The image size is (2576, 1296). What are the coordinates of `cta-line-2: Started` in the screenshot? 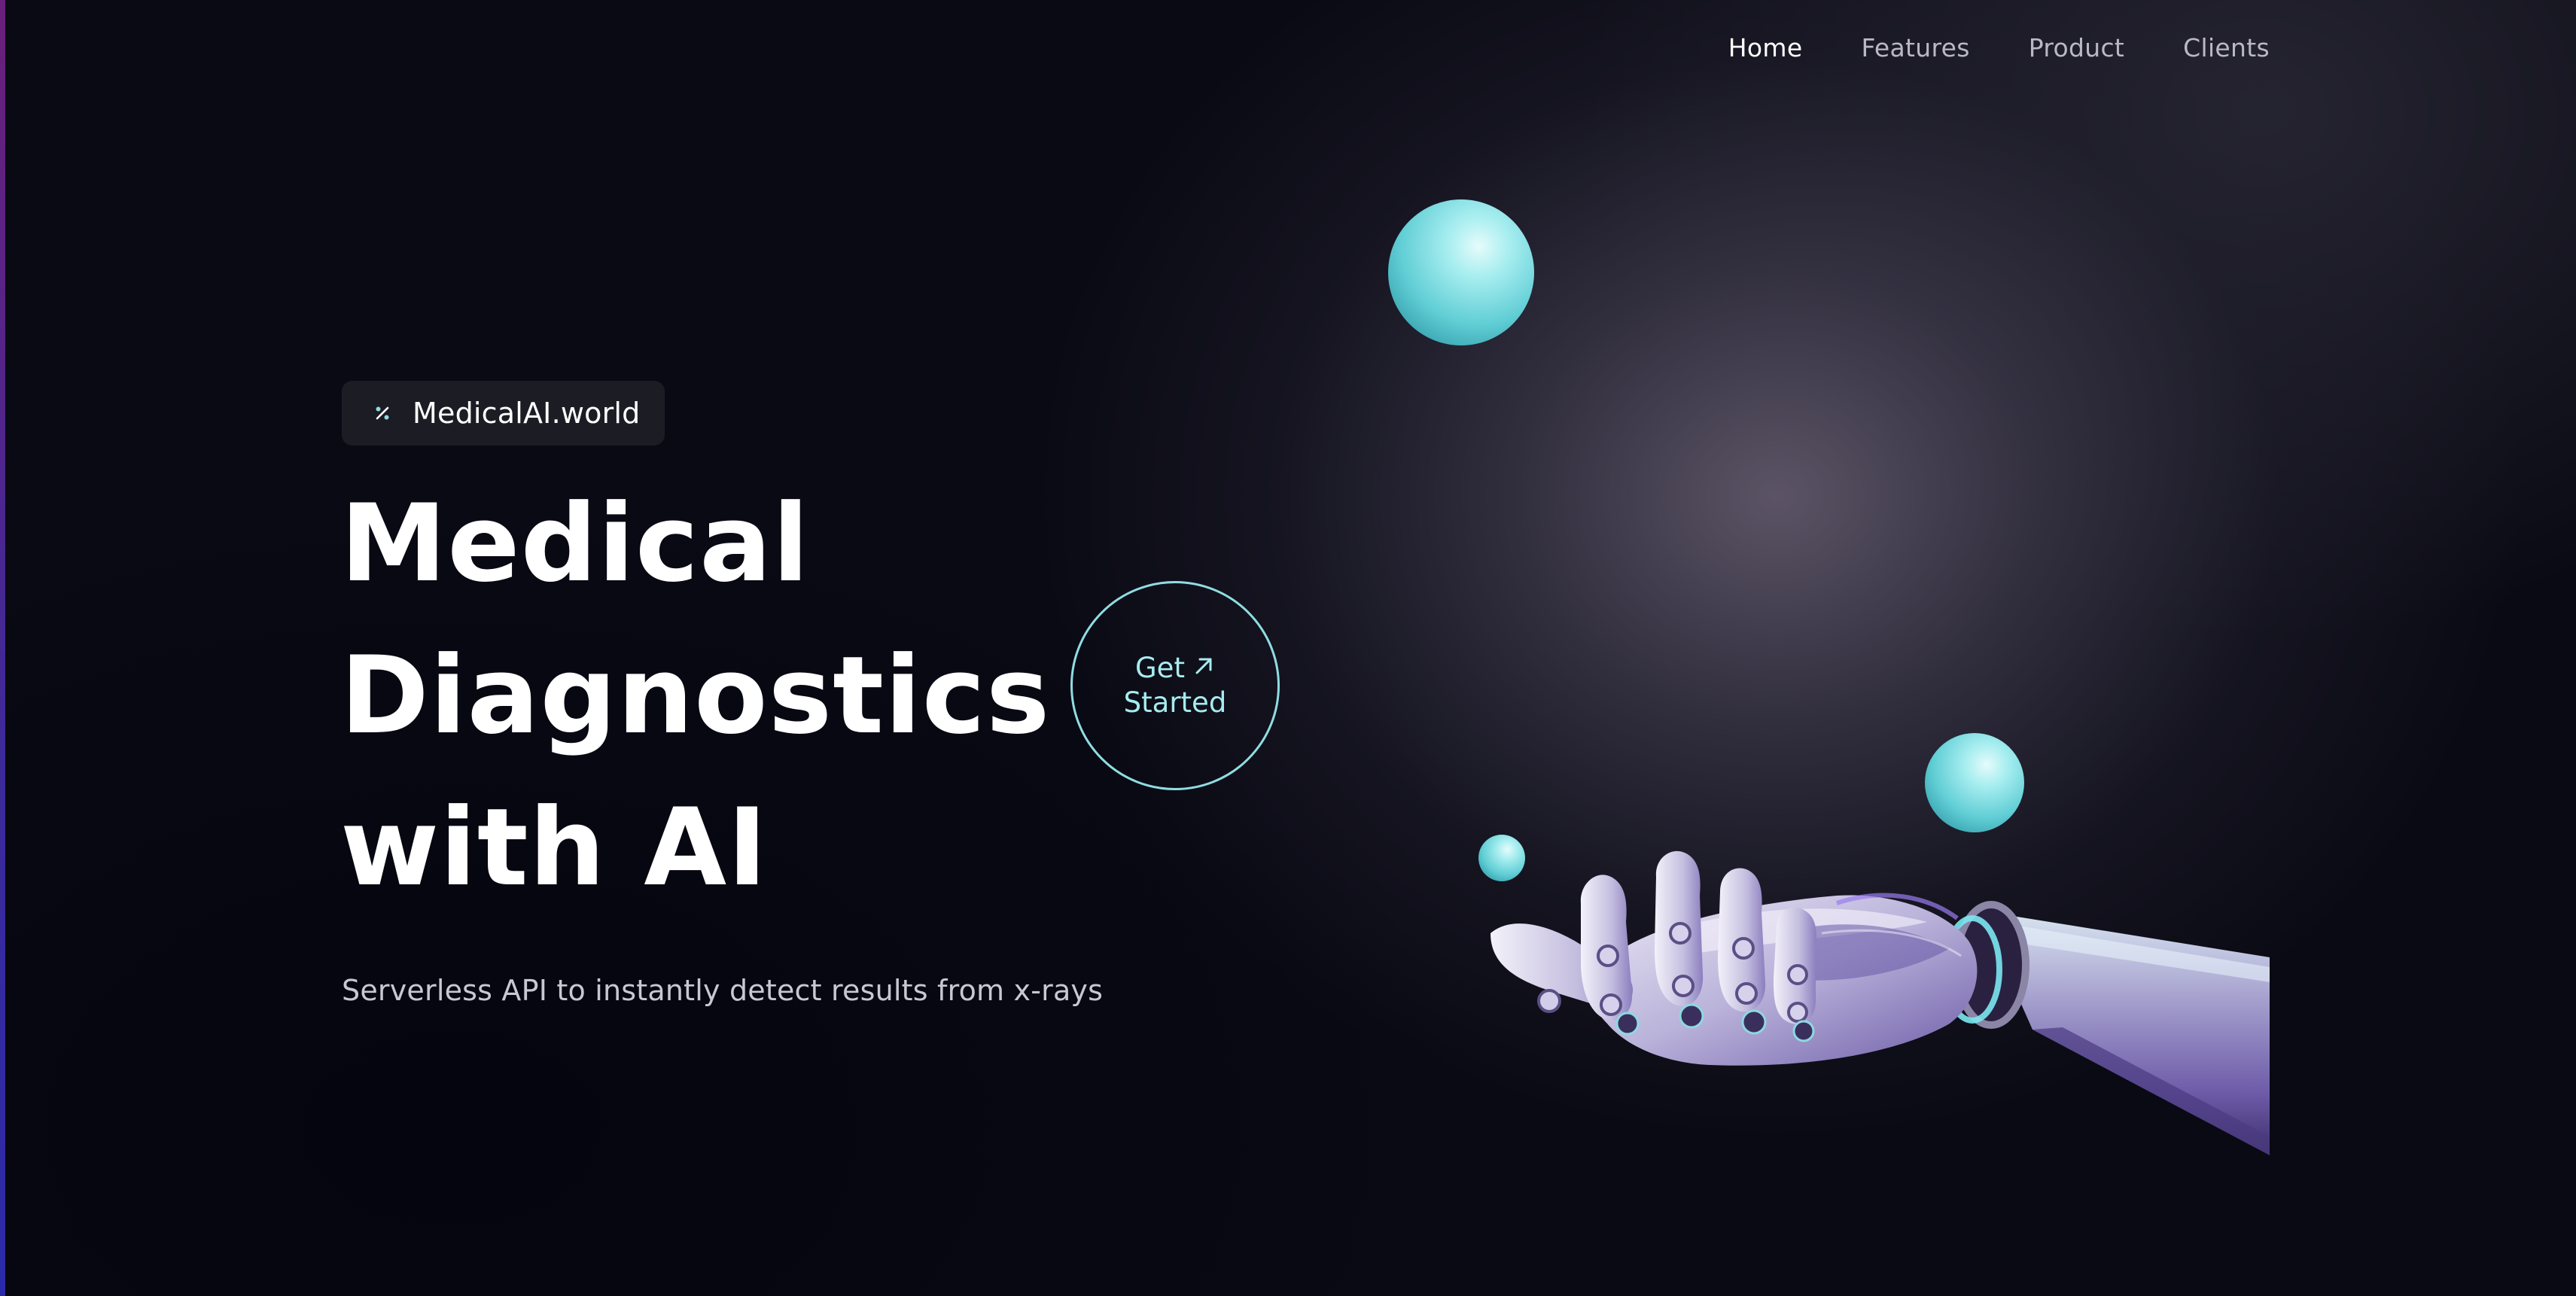 It's located at (1176, 703).